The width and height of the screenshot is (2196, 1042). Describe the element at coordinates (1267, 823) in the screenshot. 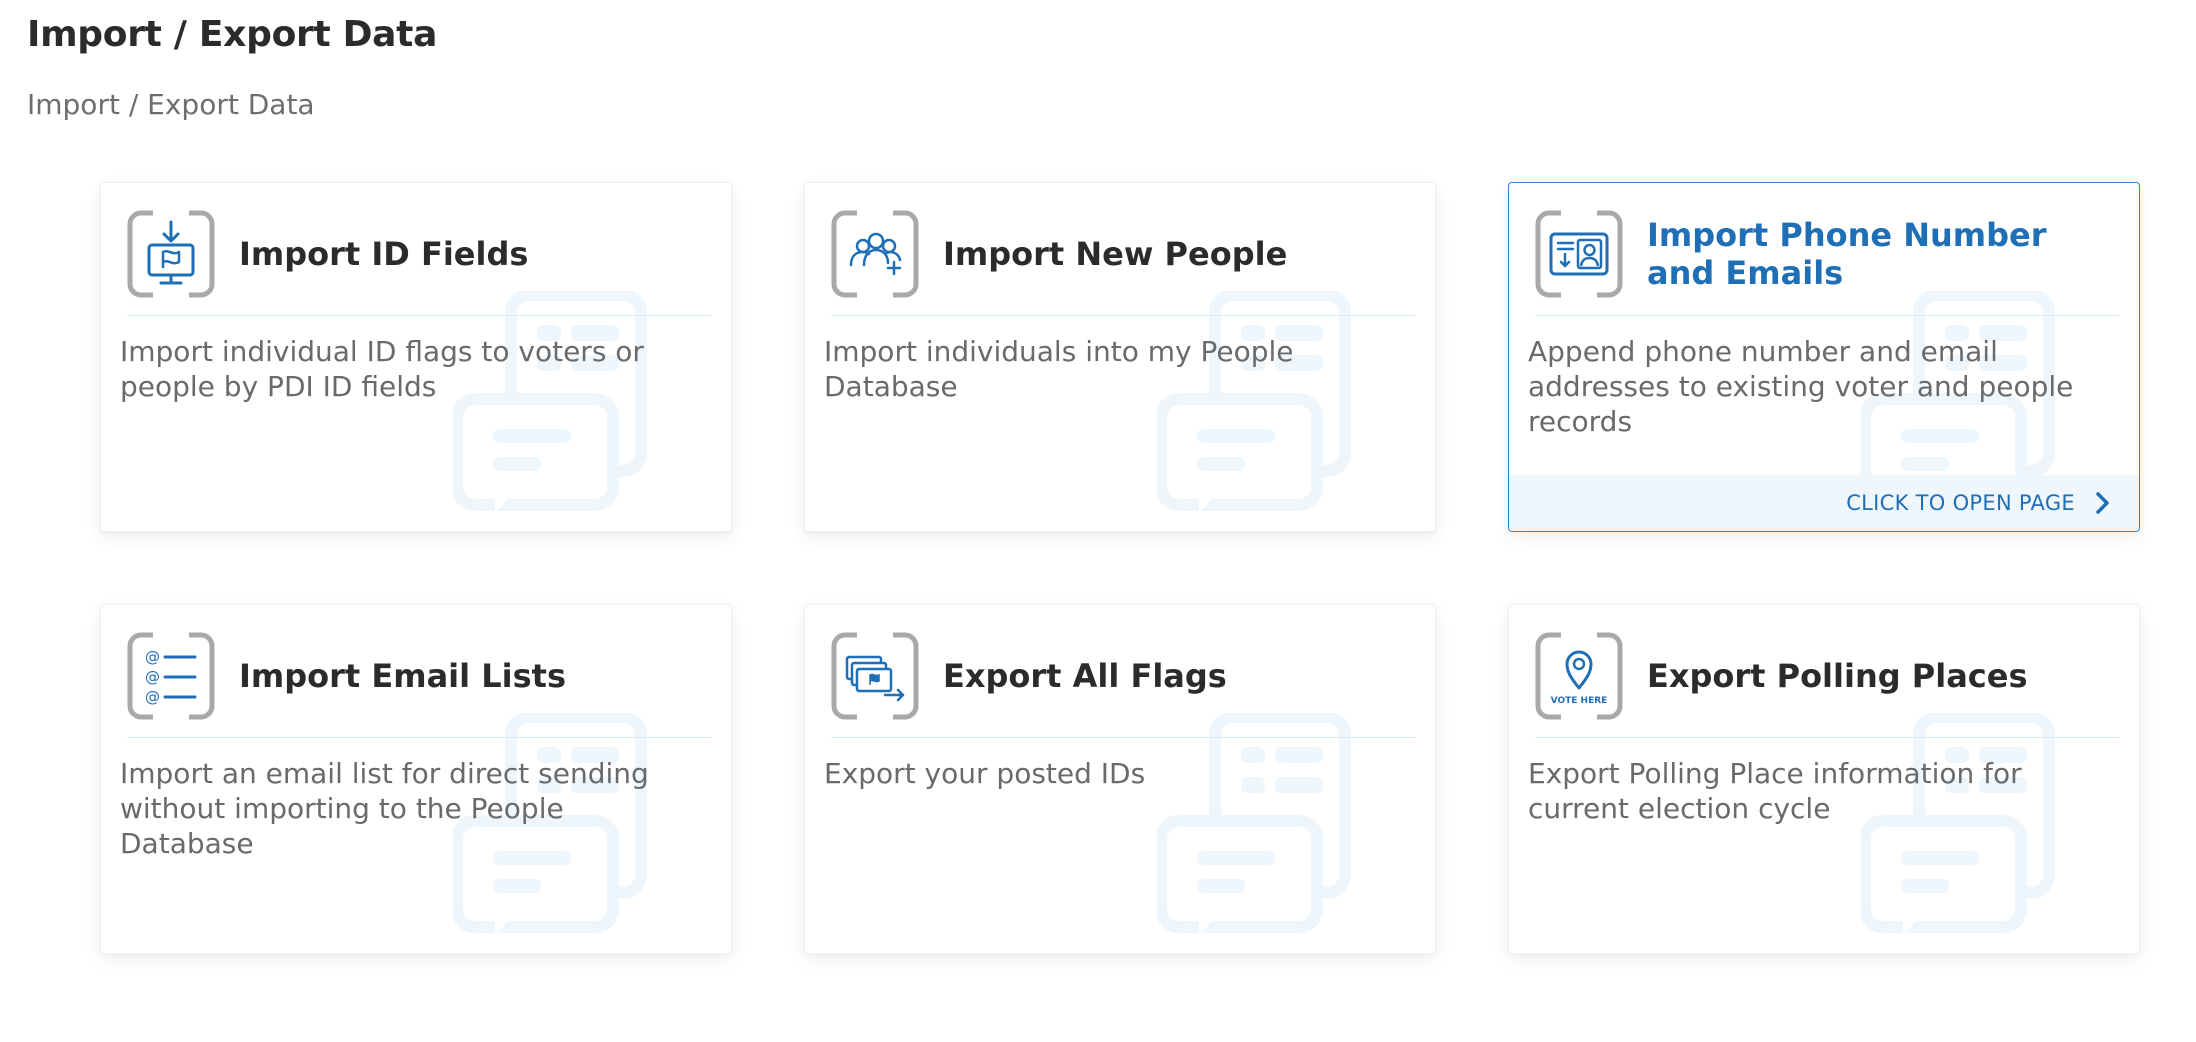

I see `chat-document-watermark-icon` at that location.